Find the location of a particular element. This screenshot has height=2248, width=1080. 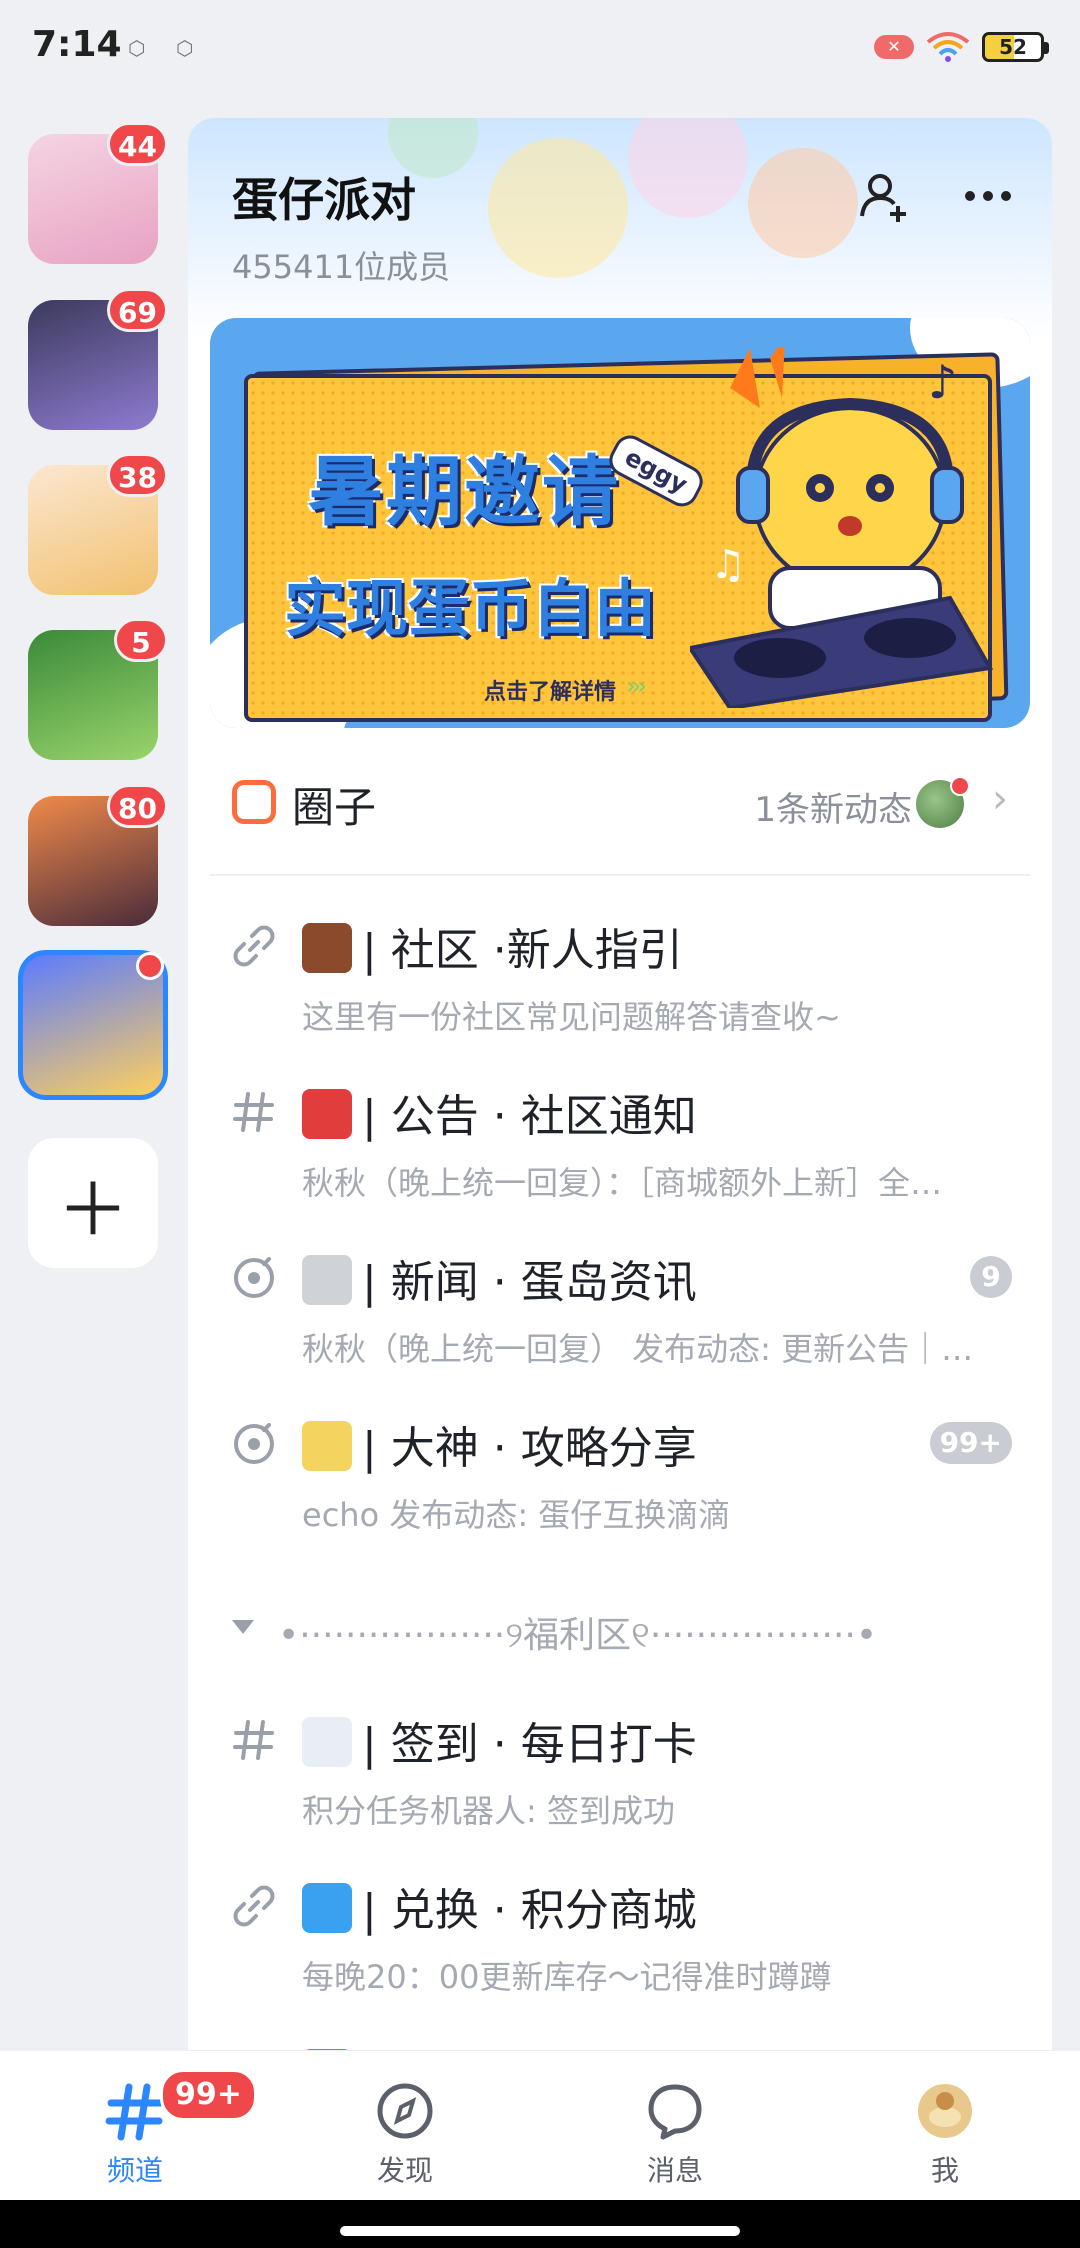

channel-name-text: | 社区 ·新人指引 is located at coordinates (522, 950).